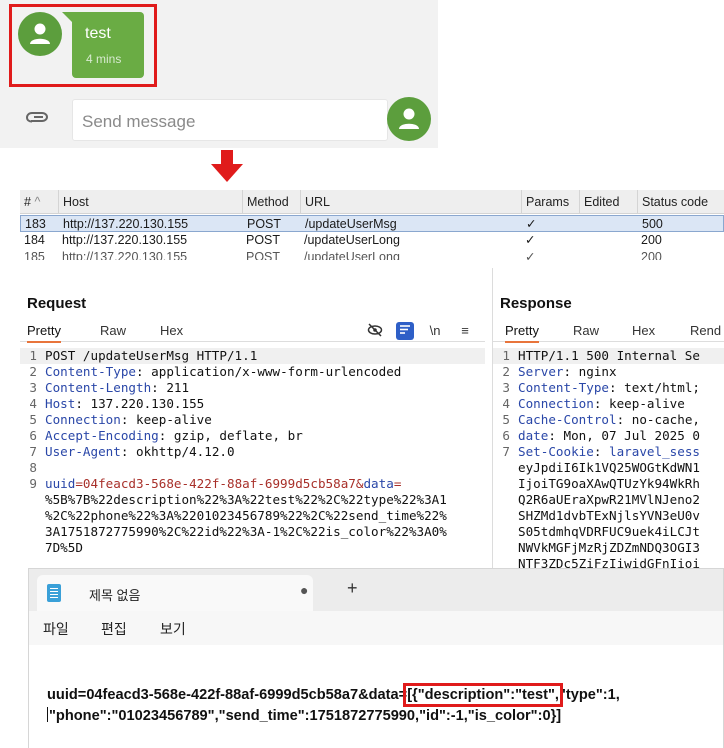 The width and height of the screenshot is (724, 748). Describe the element at coordinates (609, 515) in the screenshot. I see `code-line: SHZMd1dvbTExNjlsYVN3eU0v` at that location.